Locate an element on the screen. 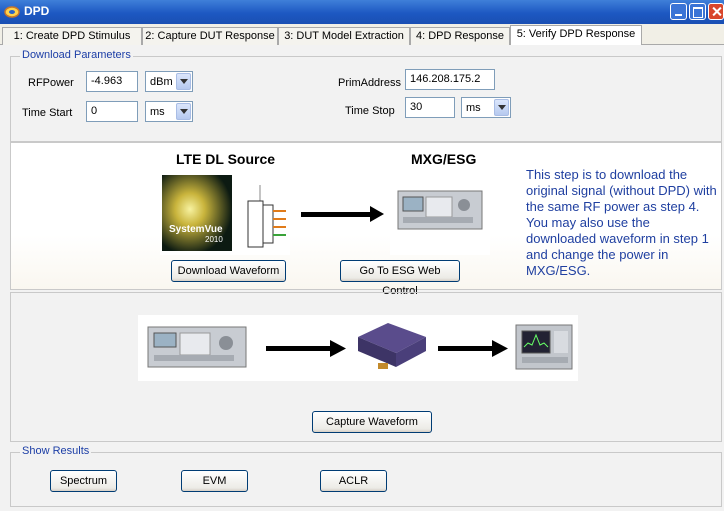  rfpower-label: RFPower is located at coordinates (51, 83).